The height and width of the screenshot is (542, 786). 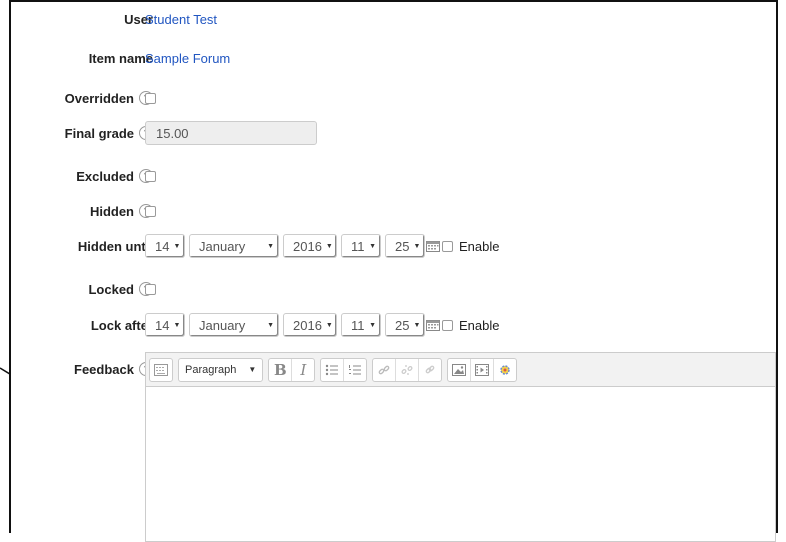 I want to click on overridden-label: Overridden, so click(x=99, y=98).